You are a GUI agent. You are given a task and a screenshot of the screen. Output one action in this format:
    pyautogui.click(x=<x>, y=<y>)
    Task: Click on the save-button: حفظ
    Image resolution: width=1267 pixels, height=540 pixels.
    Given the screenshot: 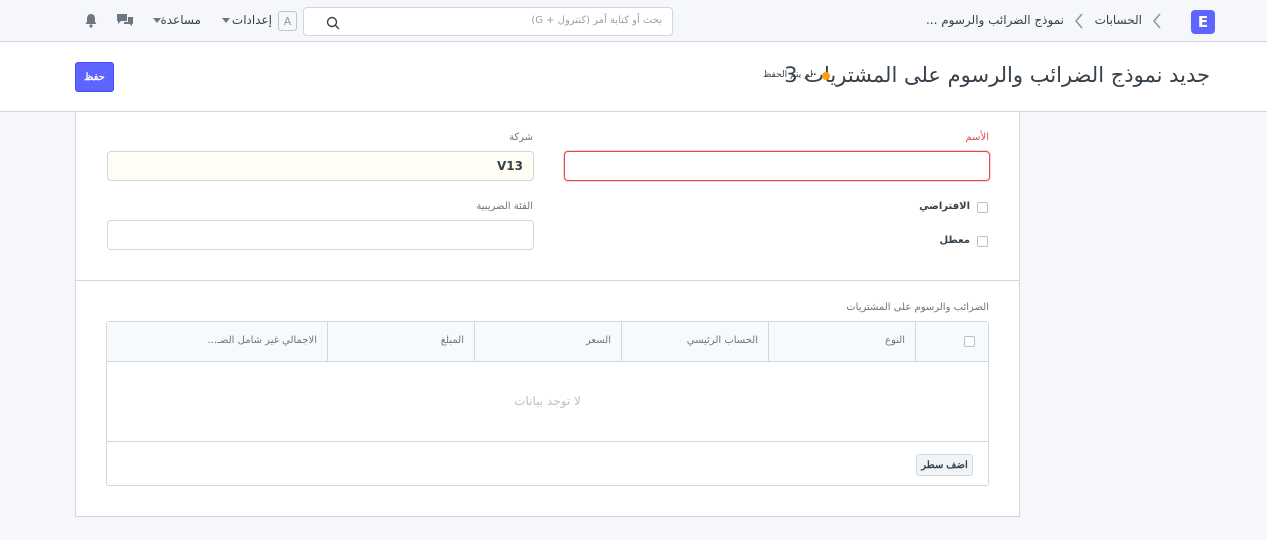 What is the action you would take?
    pyautogui.click(x=94, y=77)
    